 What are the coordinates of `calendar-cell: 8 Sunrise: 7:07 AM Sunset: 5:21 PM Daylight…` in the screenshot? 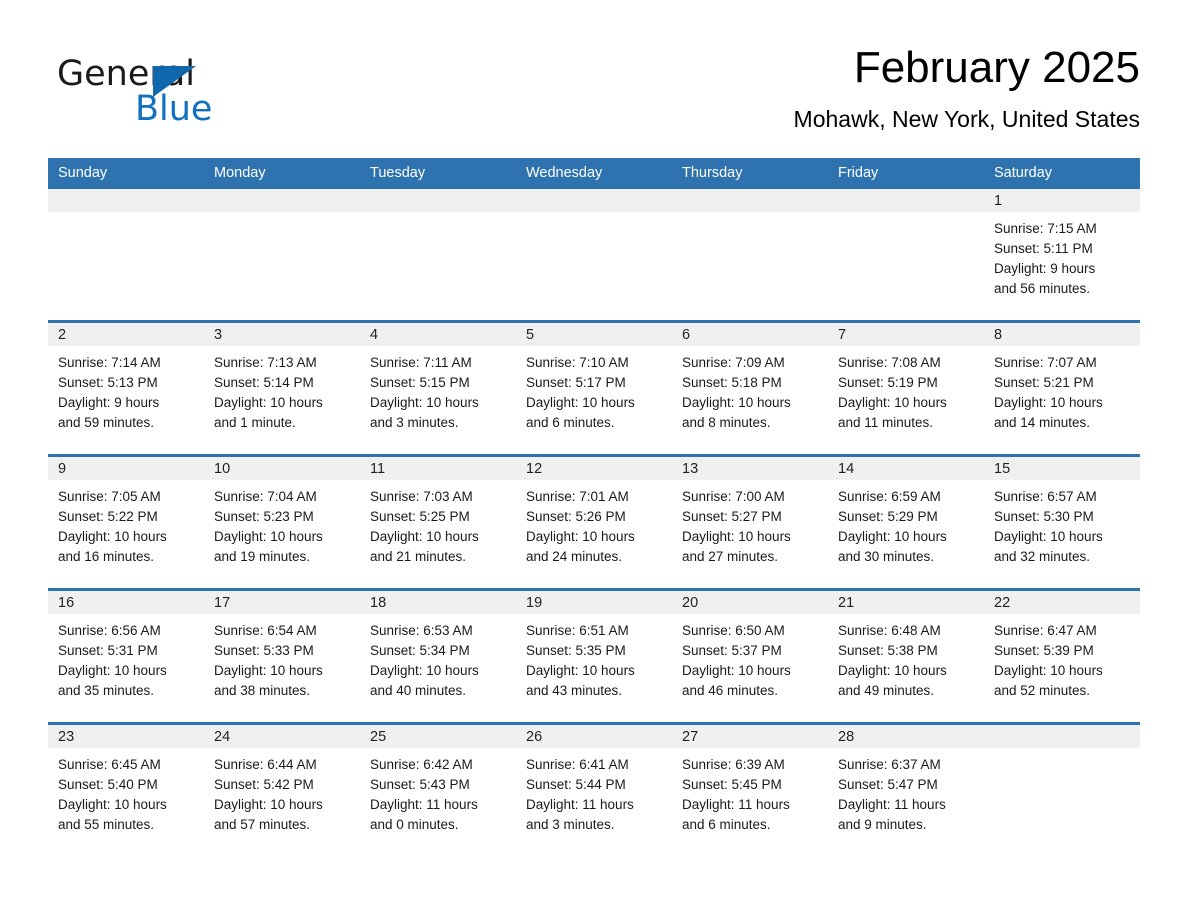 It's located at (1062, 388).